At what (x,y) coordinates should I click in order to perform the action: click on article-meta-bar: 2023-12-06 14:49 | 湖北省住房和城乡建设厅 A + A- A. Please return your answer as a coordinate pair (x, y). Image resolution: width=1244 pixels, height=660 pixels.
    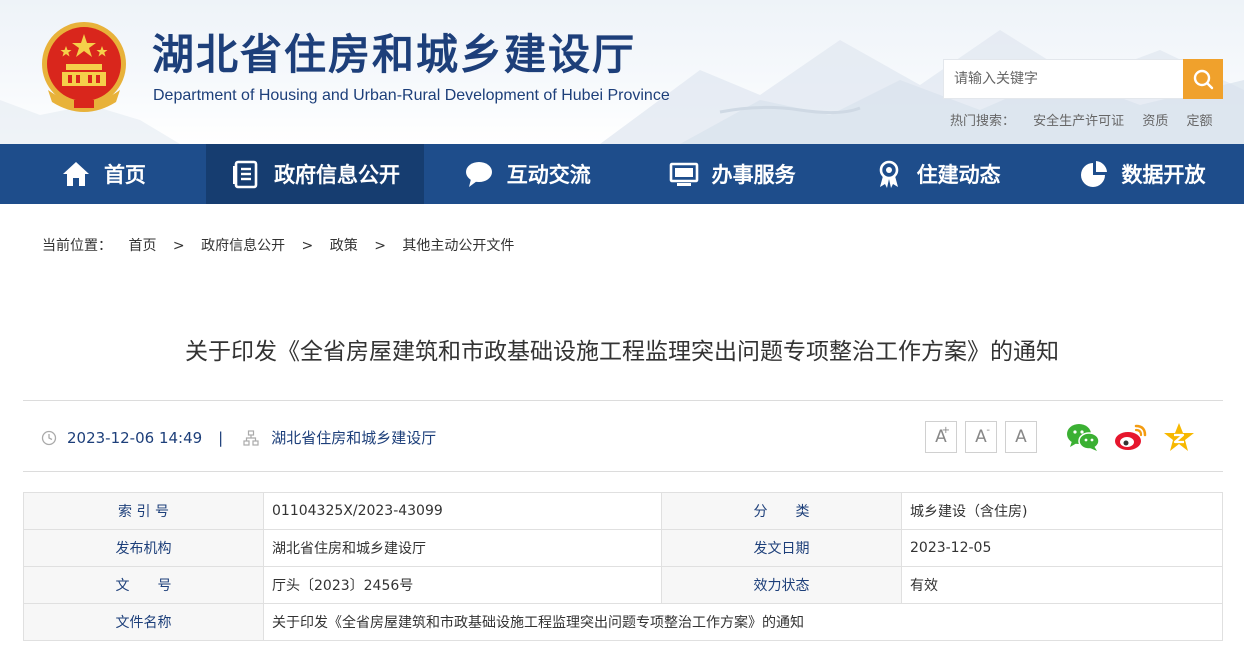
    Looking at the image, I should click on (623, 436).